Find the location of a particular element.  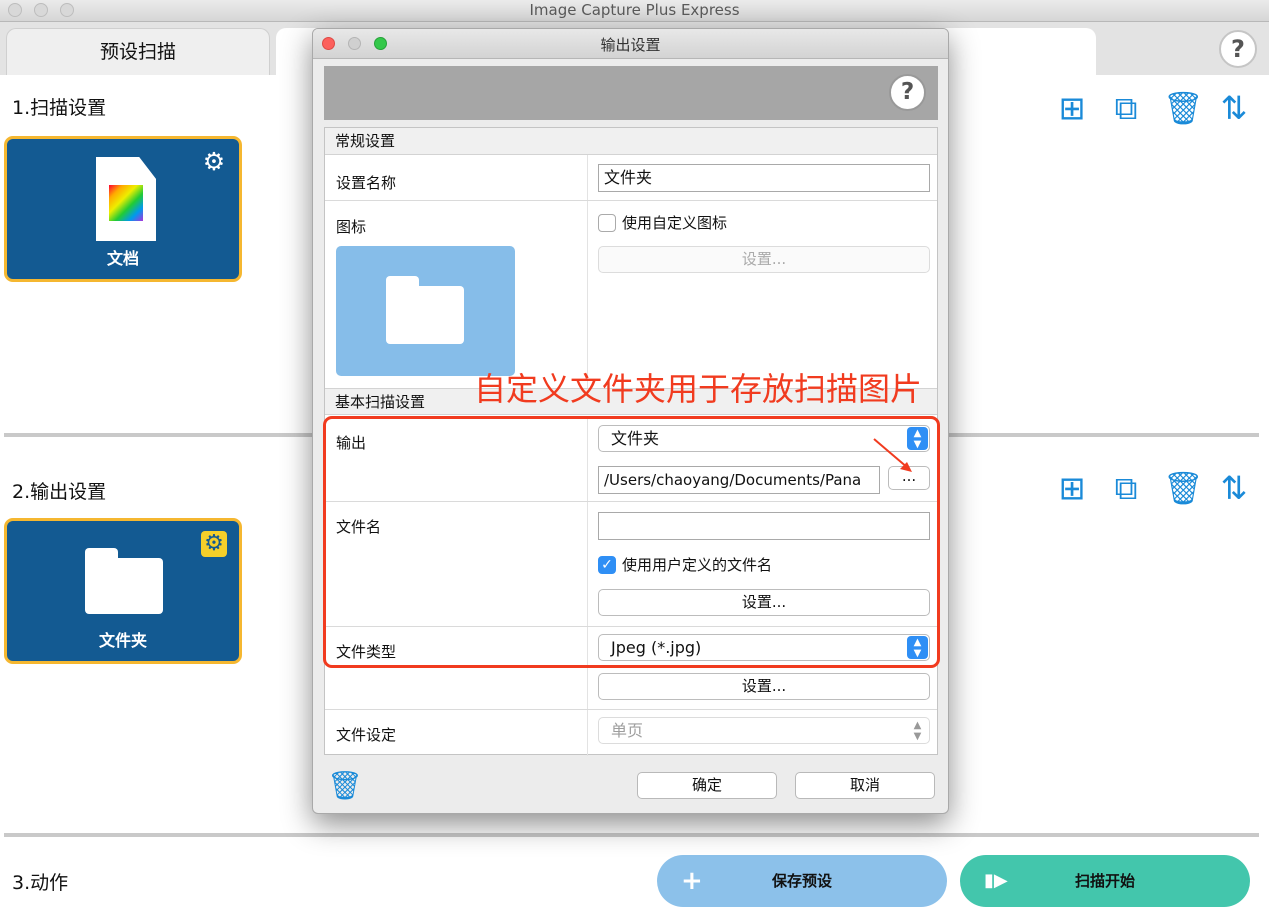

setting-name-label: 设置名称 is located at coordinates (366, 183).